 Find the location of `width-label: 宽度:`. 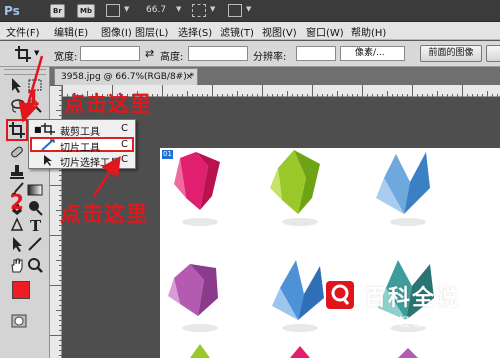

width-label: 宽度: is located at coordinates (66, 57).